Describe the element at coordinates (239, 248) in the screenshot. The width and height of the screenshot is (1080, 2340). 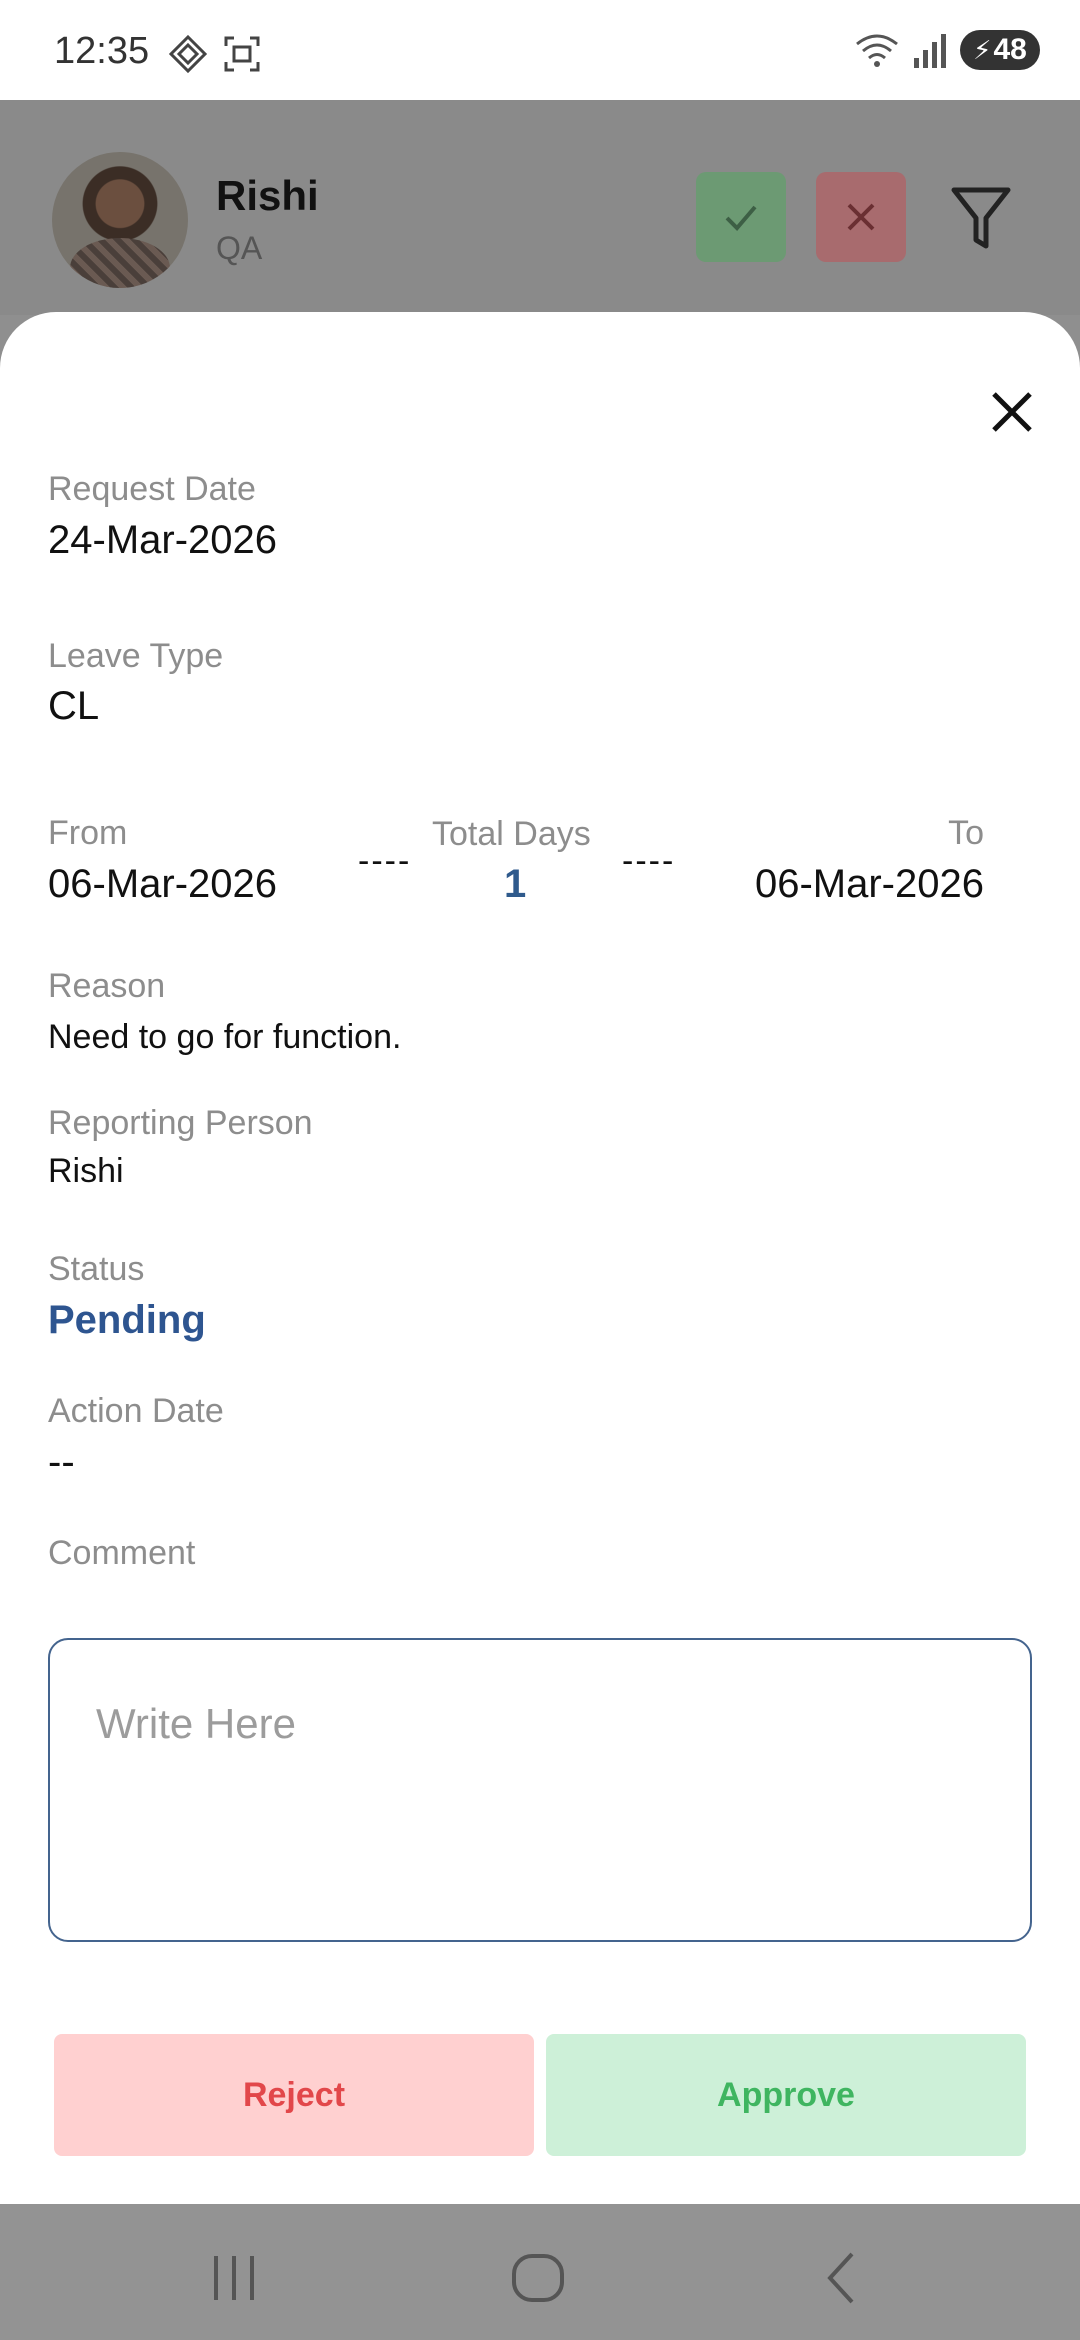
I see `employee-role: QA` at that location.